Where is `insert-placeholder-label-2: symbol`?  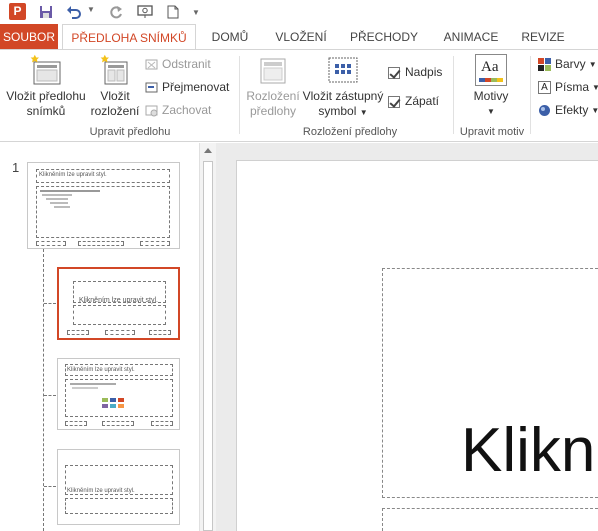
insert-placeholder-label-2: symbol is located at coordinates (337, 111).